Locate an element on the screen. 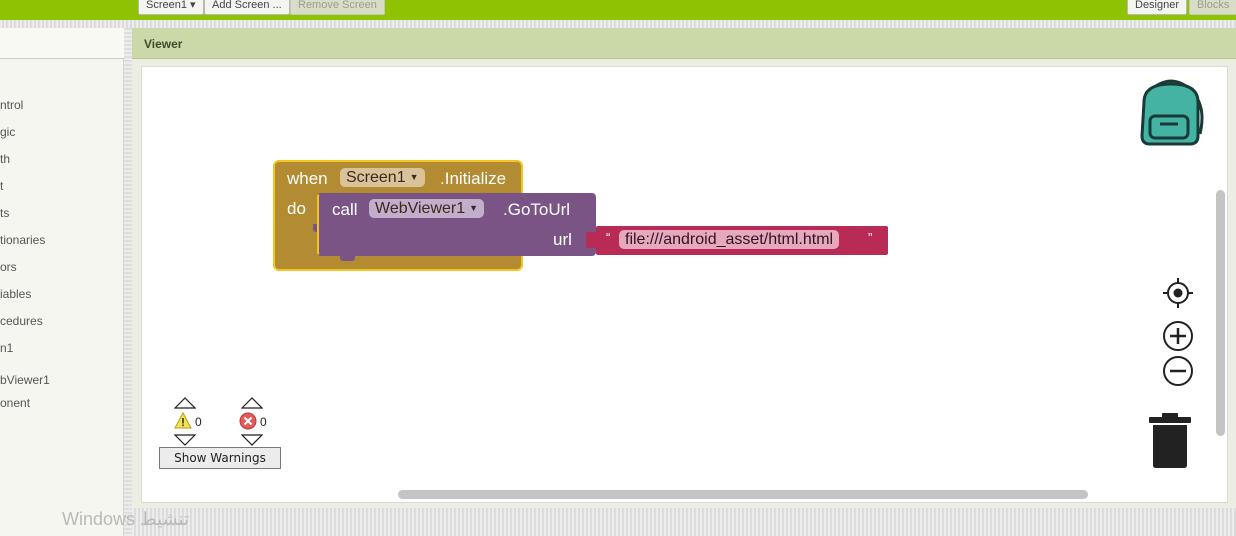 The image size is (1236, 536). url-text-field: file:///android_asset/html.html is located at coordinates (729, 239).